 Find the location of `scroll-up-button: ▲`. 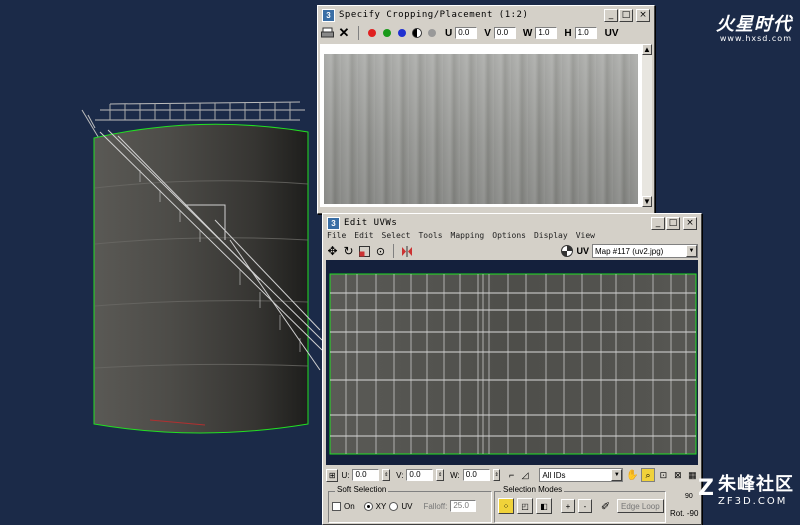

scroll-up-button: ▲ is located at coordinates (647, 49).